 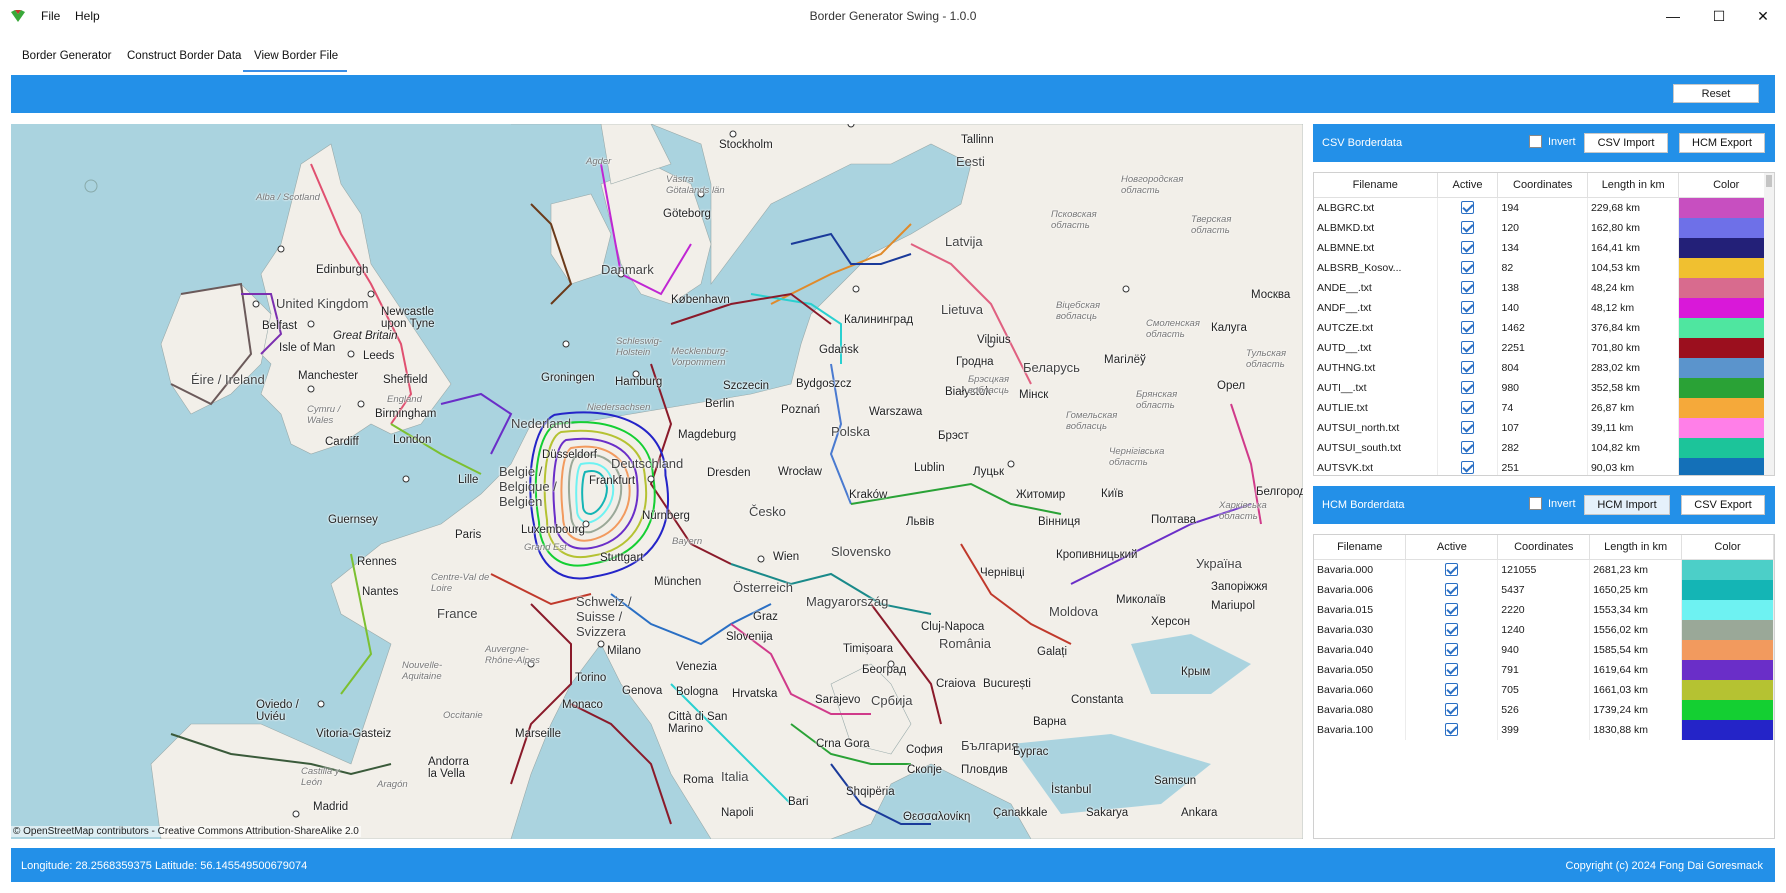 I want to click on table-row: Bavaria.040 940 1585,54 km, so click(x=1544, y=649).